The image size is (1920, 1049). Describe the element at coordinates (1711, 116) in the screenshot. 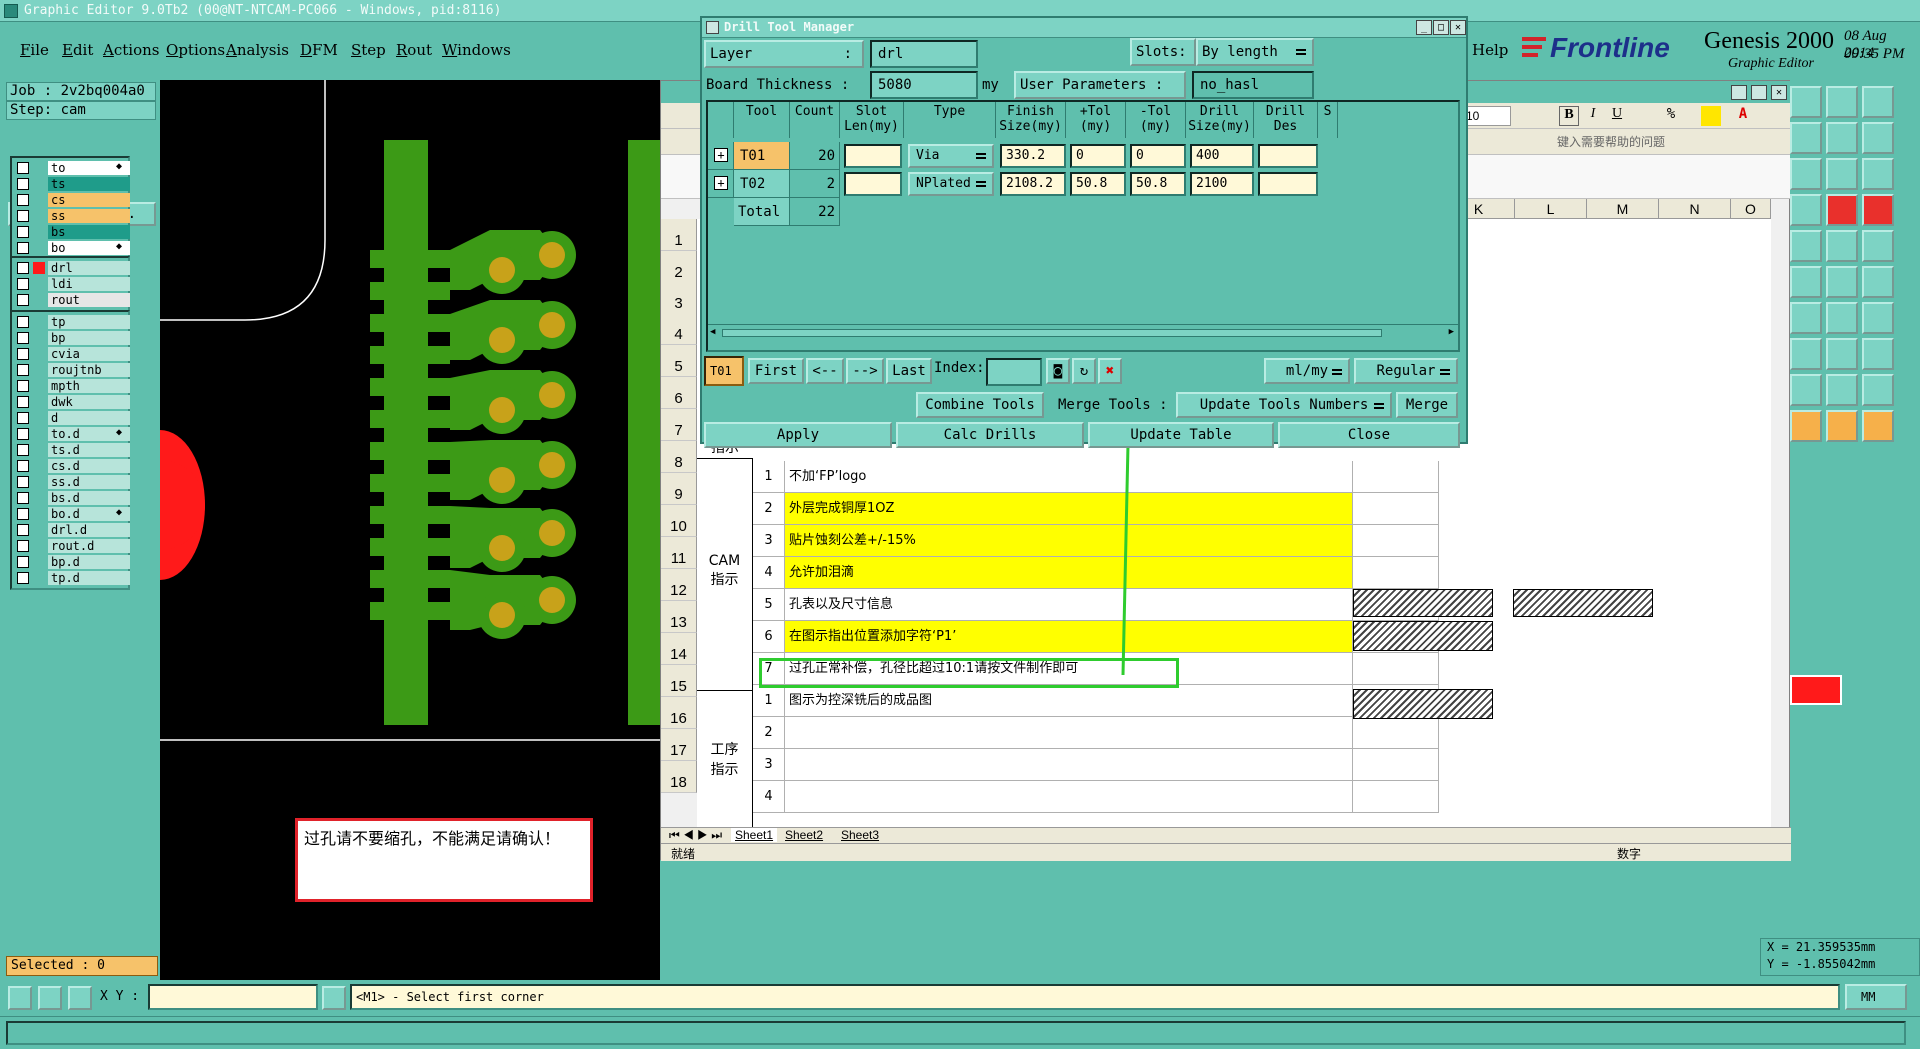

I see `fill-color-icon` at that location.